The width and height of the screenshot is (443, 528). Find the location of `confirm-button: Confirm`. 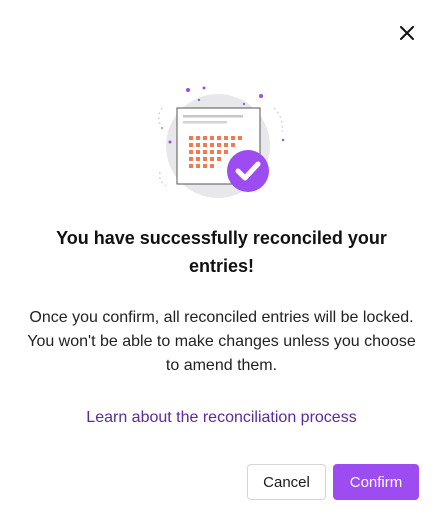

confirm-button: Confirm is located at coordinates (376, 482).